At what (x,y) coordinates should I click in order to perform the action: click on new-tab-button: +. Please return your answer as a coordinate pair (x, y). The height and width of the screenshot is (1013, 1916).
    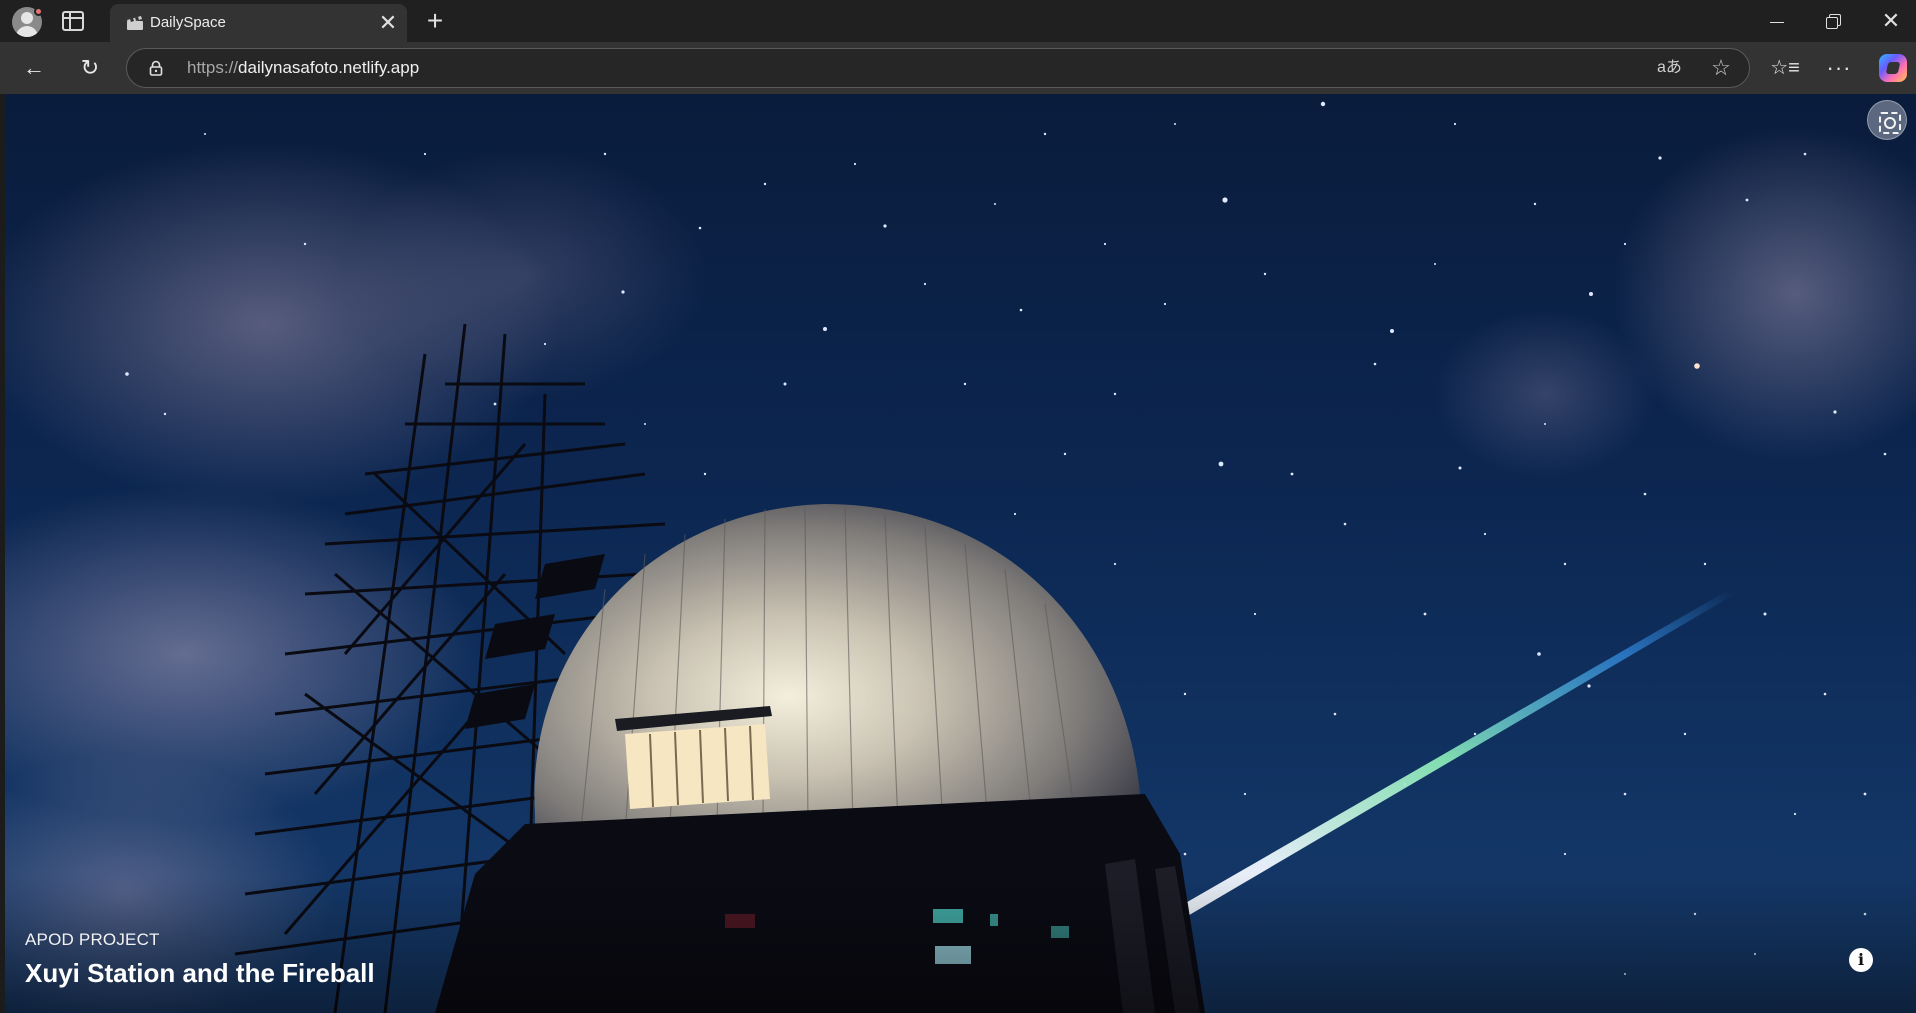
    Looking at the image, I should click on (435, 22).